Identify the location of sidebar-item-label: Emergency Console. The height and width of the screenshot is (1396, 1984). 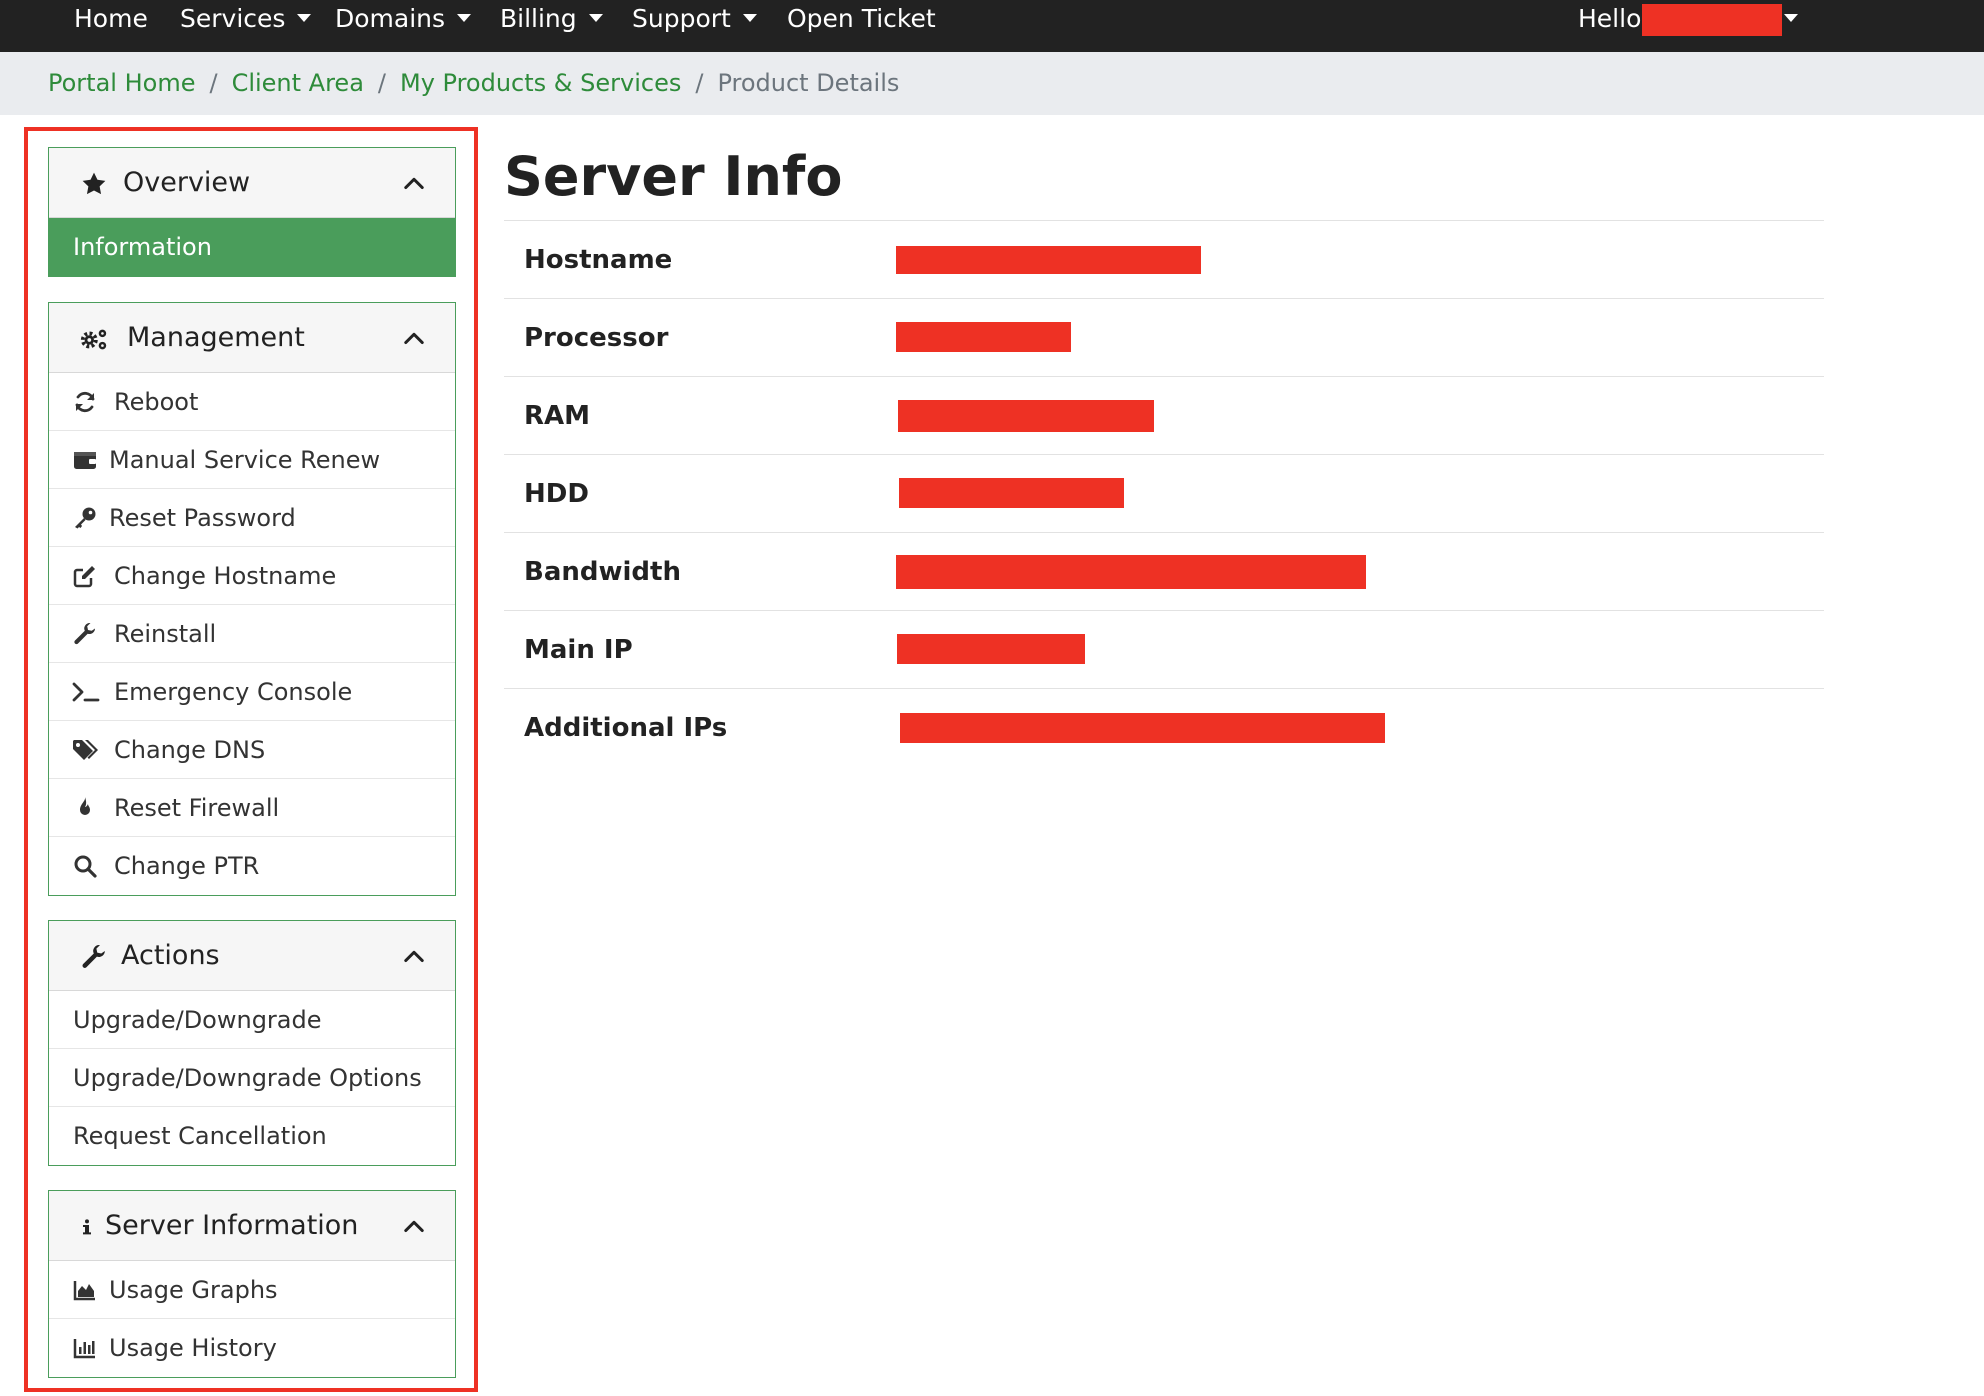
(233, 692).